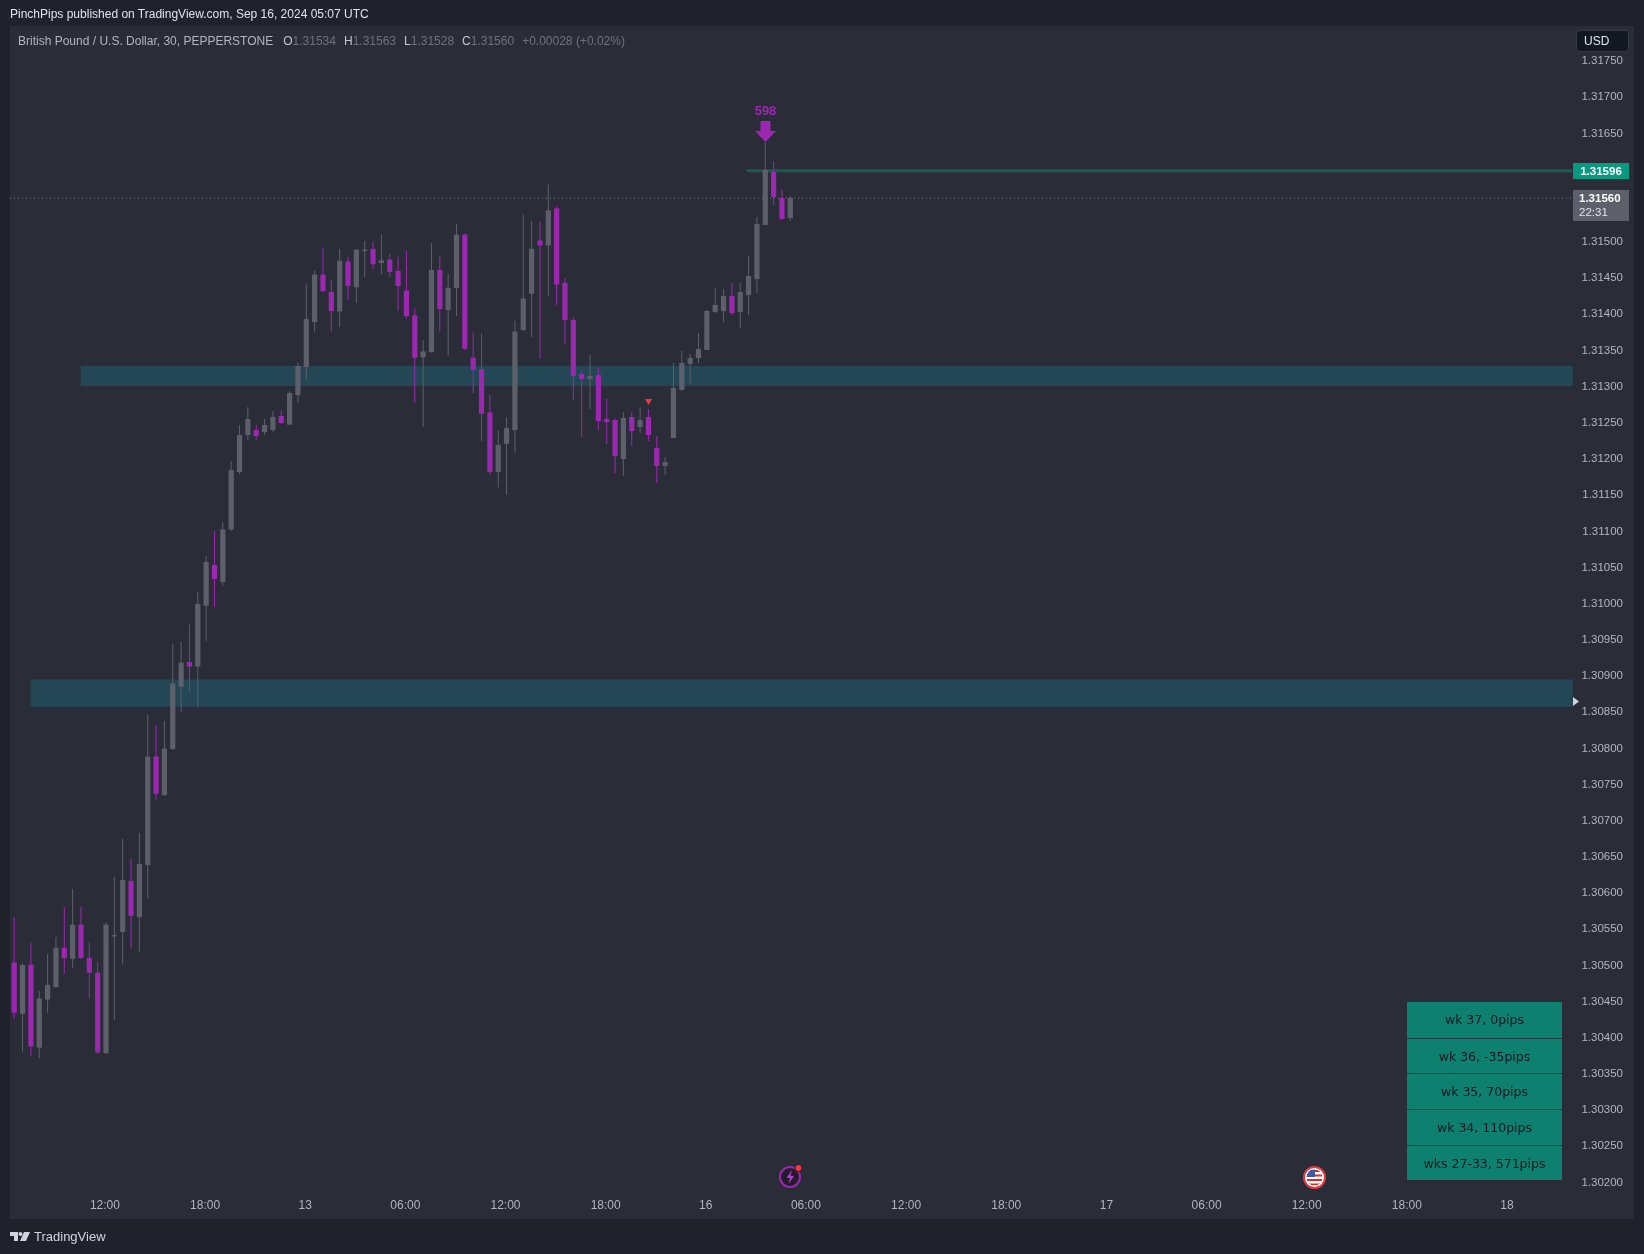 The width and height of the screenshot is (1644, 1254). I want to click on price-label: 1.30750, so click(1602, 783).